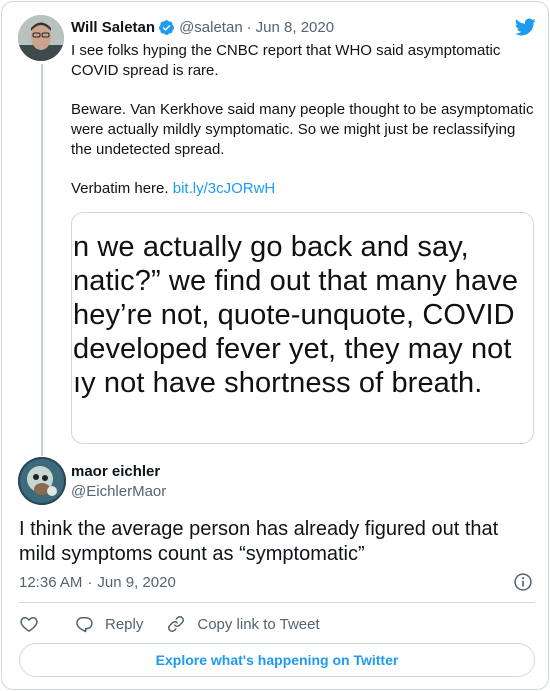 Image resolution: width=550 pixels, height=691 pixels. Describe the element at coordinates (296, 281) in the screenshot. I see `media-text-line: natic?” we find out that many have` at that location.